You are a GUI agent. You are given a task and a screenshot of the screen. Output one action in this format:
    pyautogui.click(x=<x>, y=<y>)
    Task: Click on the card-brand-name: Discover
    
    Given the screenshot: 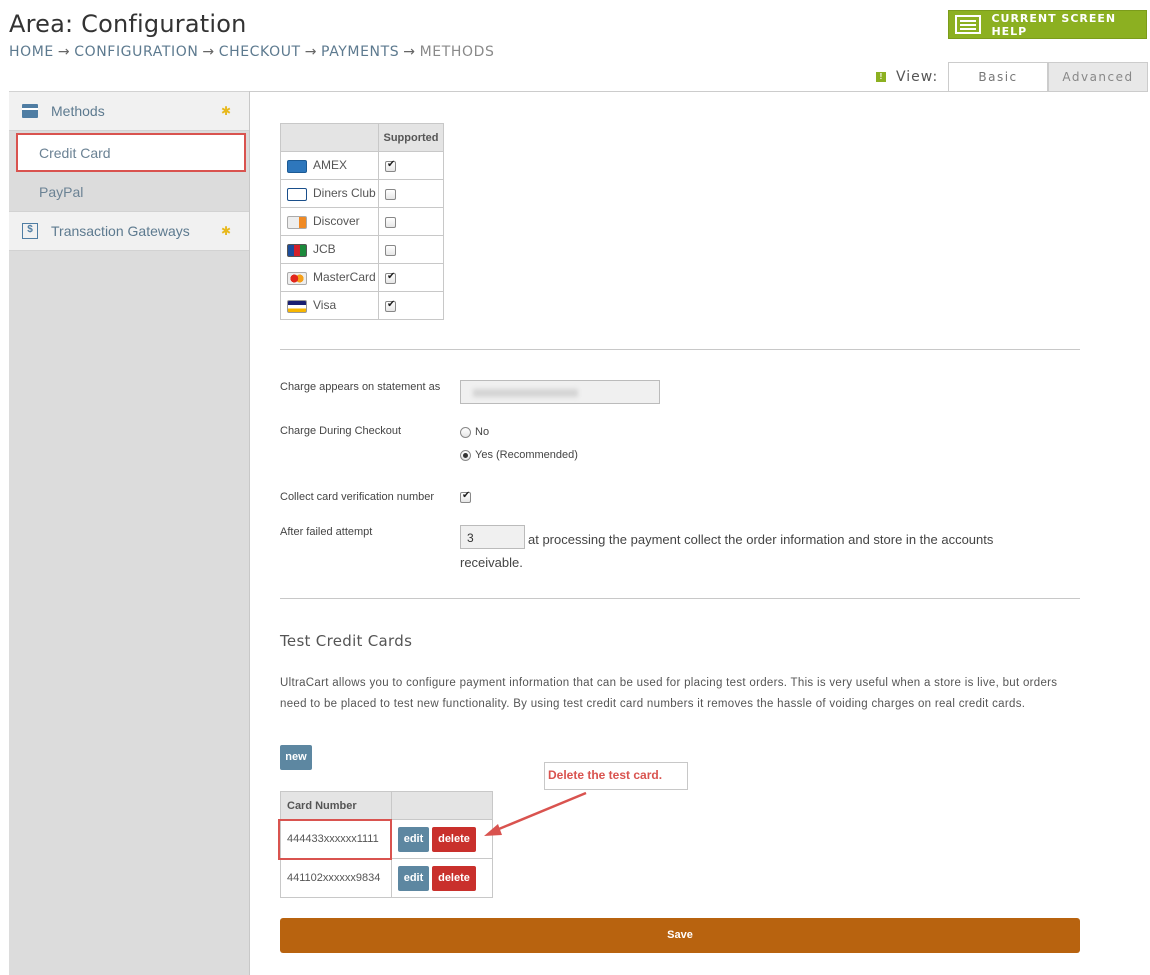 What is the action you would take?
    pyautogui.click(x=336, y=221)
    